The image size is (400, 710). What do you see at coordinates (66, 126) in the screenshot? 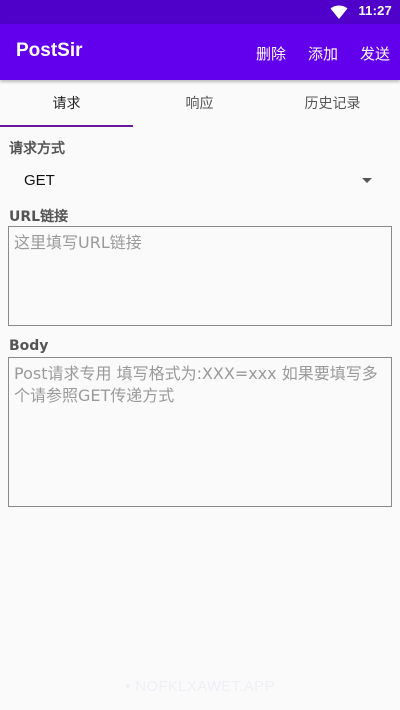
I see `tab-indicator` at bounding box center [66, 126].